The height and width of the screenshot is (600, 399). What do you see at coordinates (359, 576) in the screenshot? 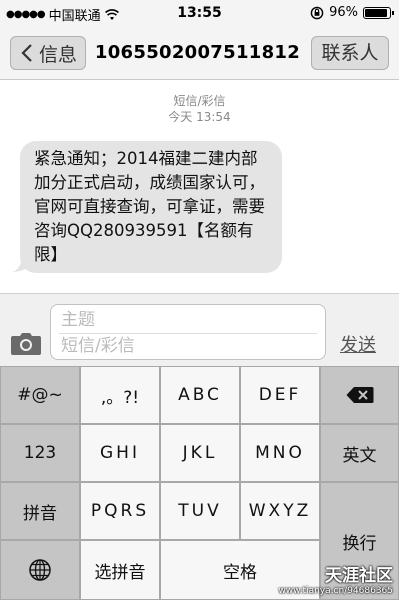
I see `watermark-site: 天涯社区` at bounding box center [359, 576].